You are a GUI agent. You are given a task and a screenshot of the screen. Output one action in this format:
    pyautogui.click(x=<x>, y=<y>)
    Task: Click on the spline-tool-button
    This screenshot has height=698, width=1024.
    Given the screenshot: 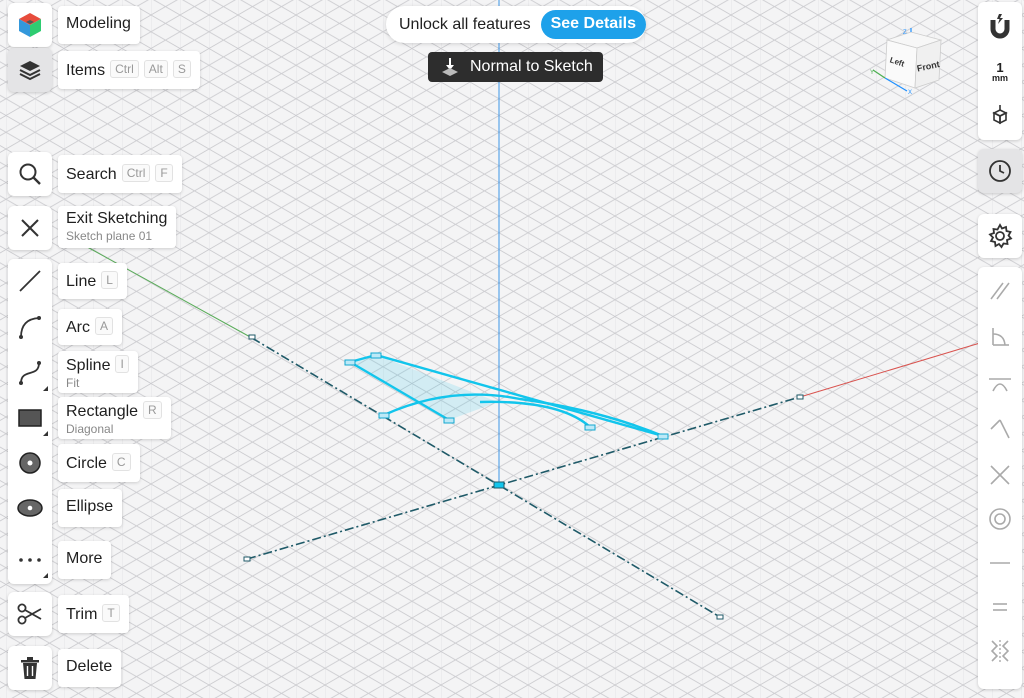 What is the action you would take?
    pyautogui.click(x=30, y=373)
    